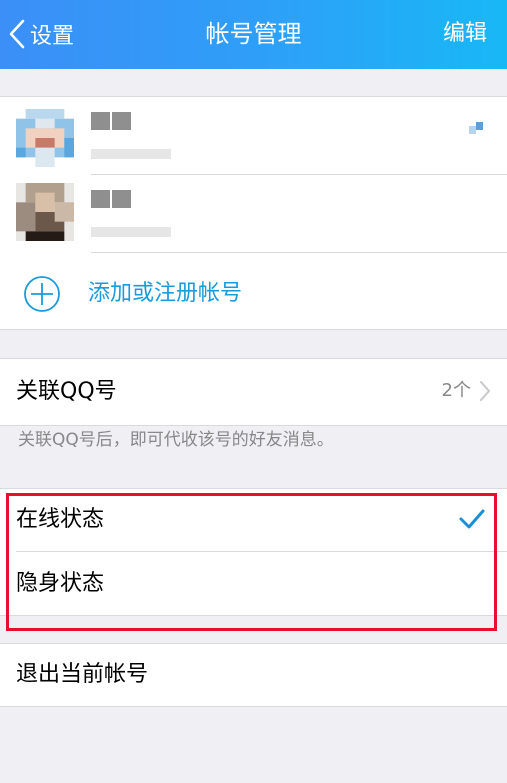  Describe the element at coordinates (253, 291) in the screenshot. I see `add-account-row` at that location.